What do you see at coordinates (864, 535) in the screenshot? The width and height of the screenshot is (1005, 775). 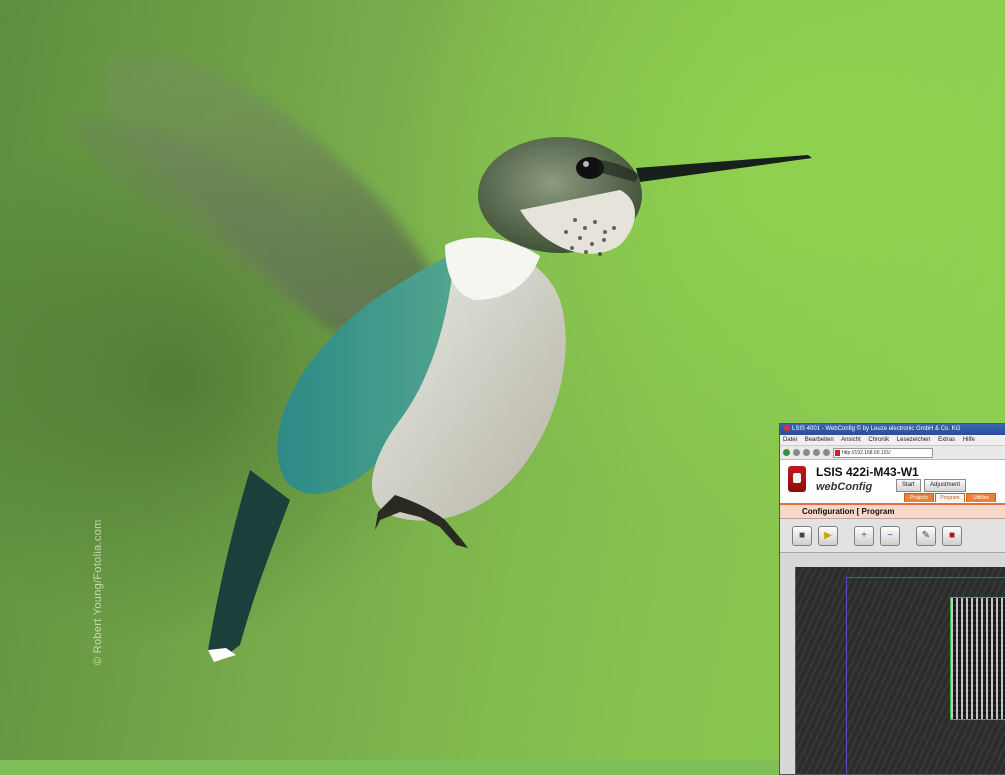 I see `zoom-in-icon: +` at bounding box center [864, 535].